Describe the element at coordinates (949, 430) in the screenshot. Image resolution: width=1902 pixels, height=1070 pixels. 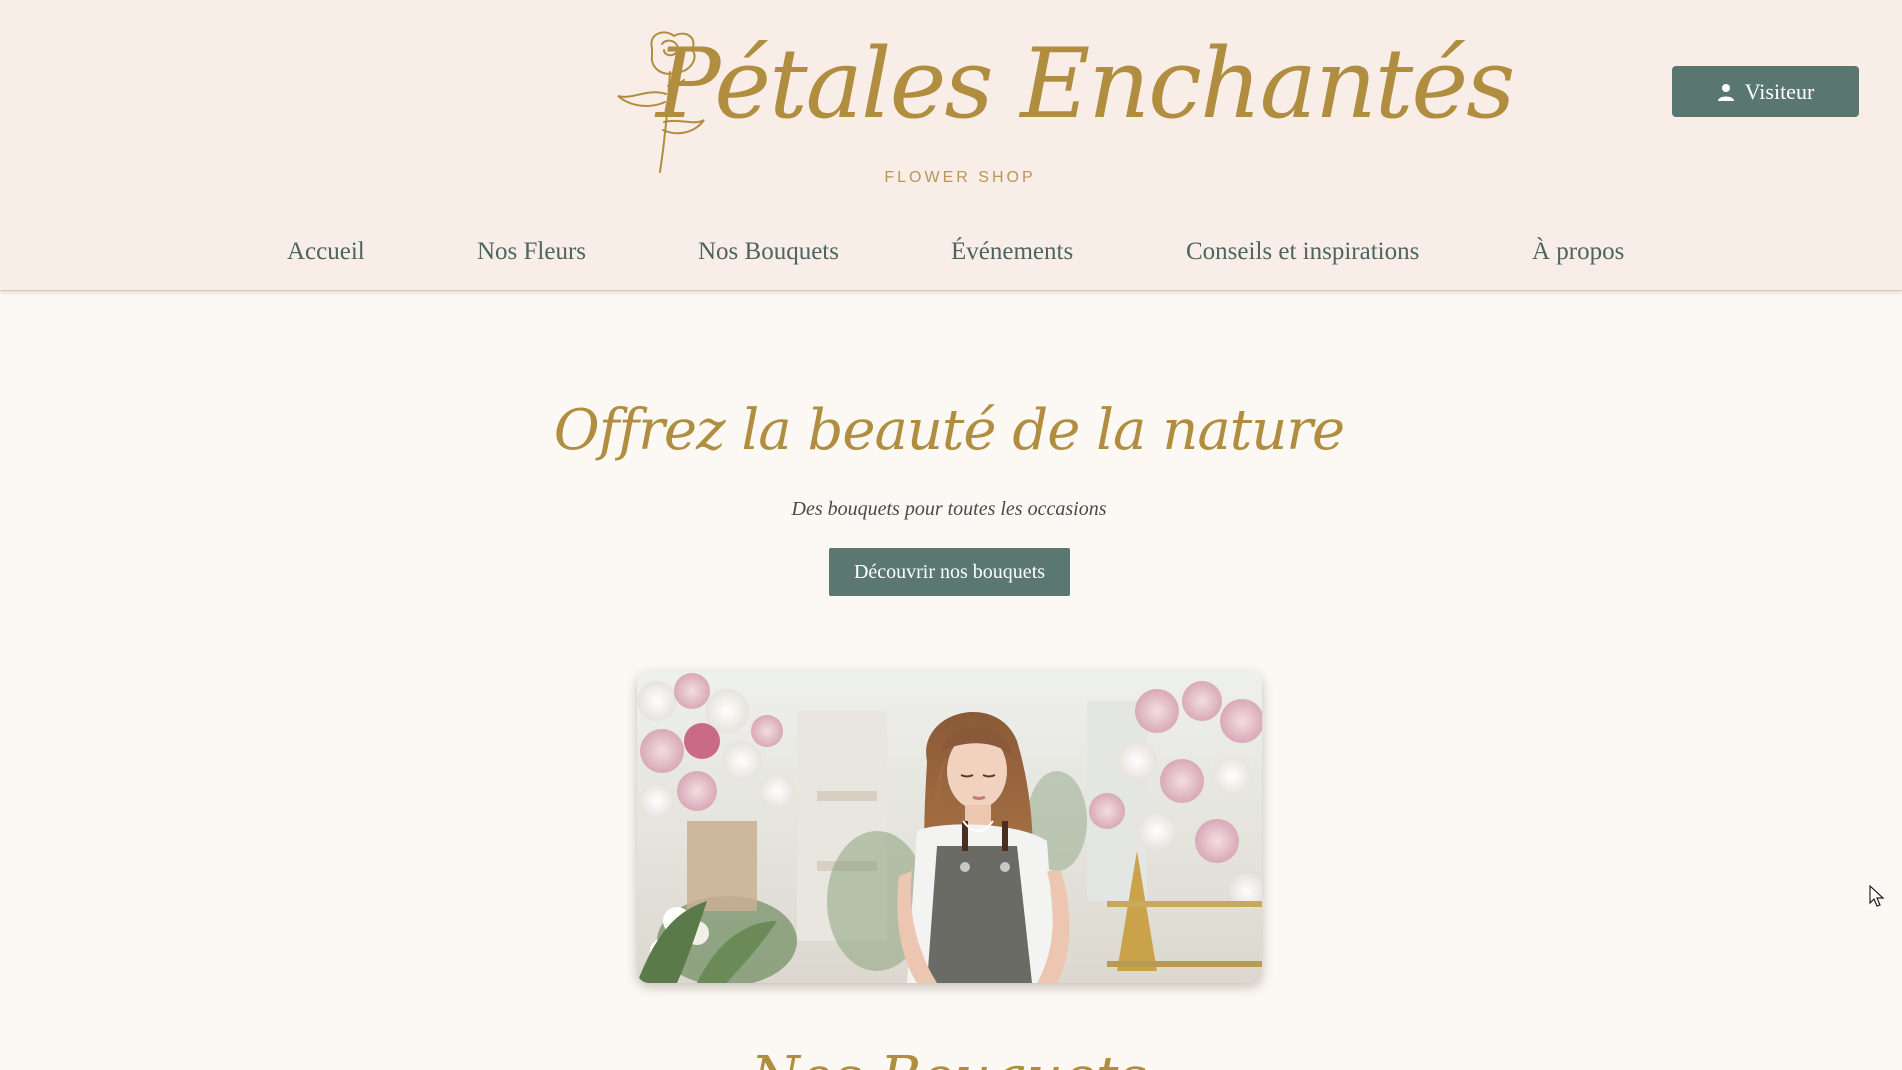
I see `hero-title: Offrez la beauté de la nature` at that location.